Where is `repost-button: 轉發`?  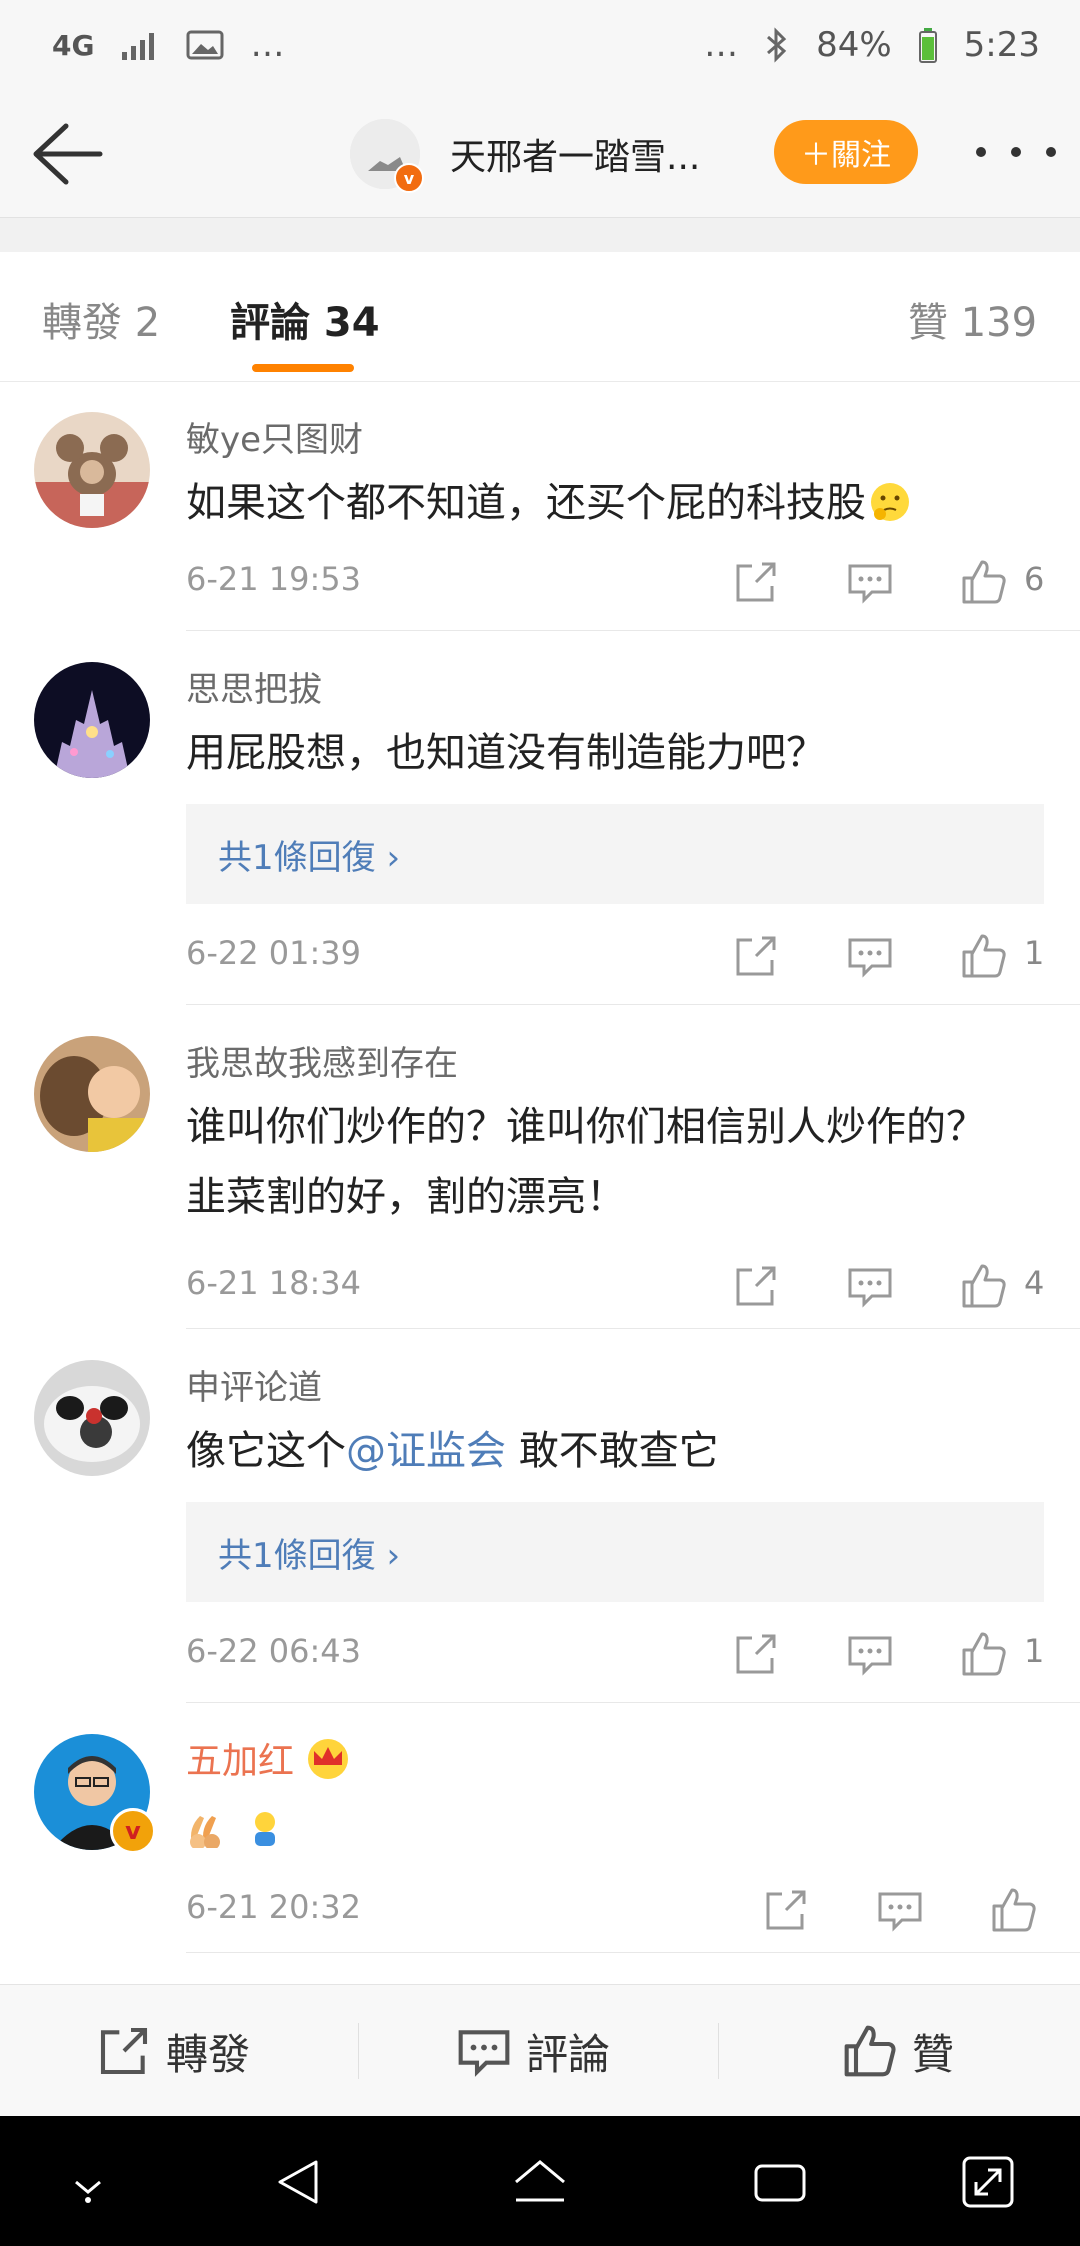 repost-button: 轉發 is located at coordinates (173, 2051).